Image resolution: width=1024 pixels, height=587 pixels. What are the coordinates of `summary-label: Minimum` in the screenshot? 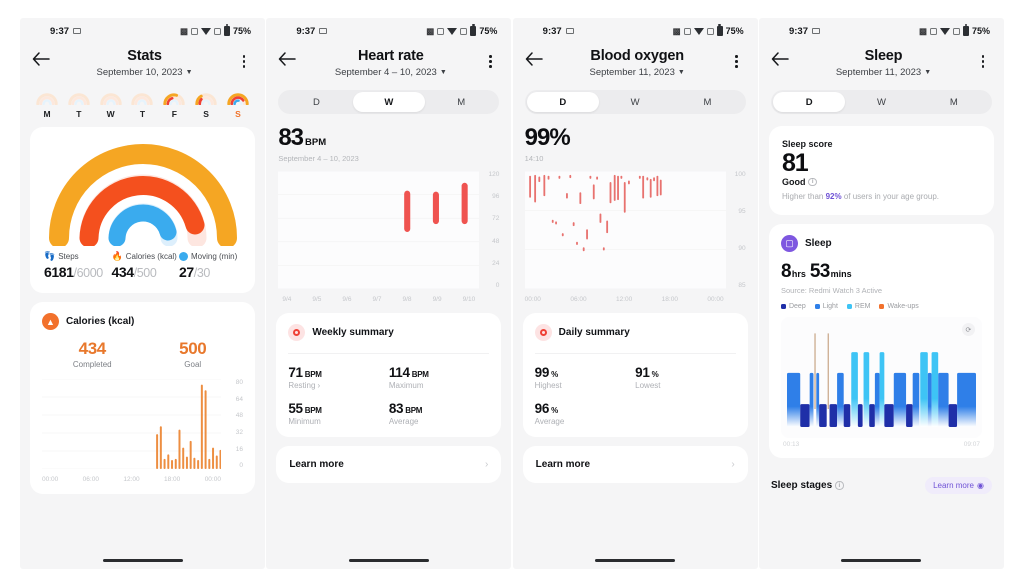 It's located at (304, 421).